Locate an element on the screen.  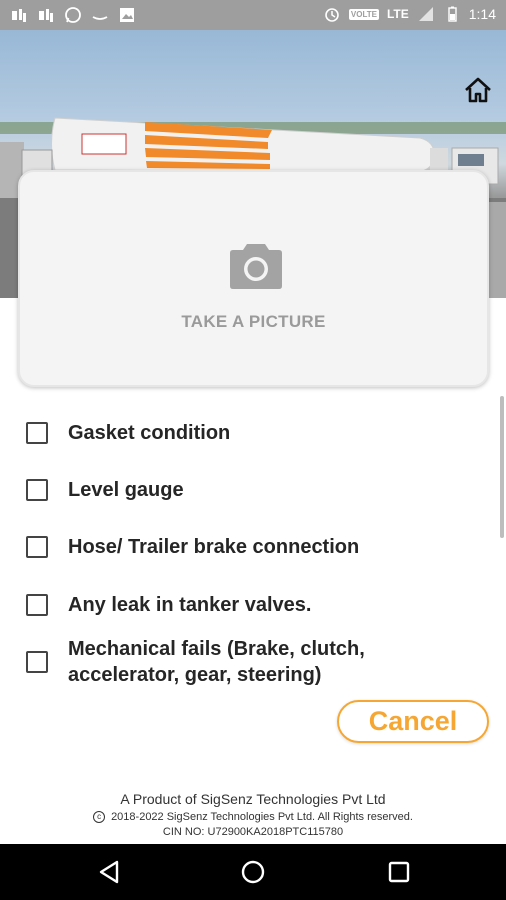
system-status: VOLTE LTE 1:14 is located at coordinates (409, 14).